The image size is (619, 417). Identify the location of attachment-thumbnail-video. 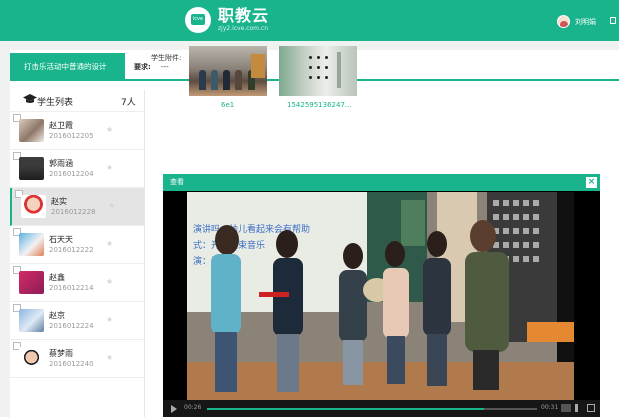
(228, 71).